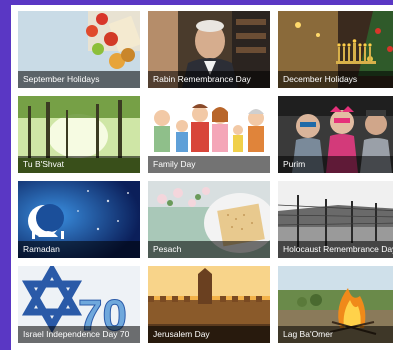 This screenshot has height=350, width=393. Describe the element at coordinates (209, 79) in the screenshot. I see `tile-label: Rabin Remembrance Day` at that location.